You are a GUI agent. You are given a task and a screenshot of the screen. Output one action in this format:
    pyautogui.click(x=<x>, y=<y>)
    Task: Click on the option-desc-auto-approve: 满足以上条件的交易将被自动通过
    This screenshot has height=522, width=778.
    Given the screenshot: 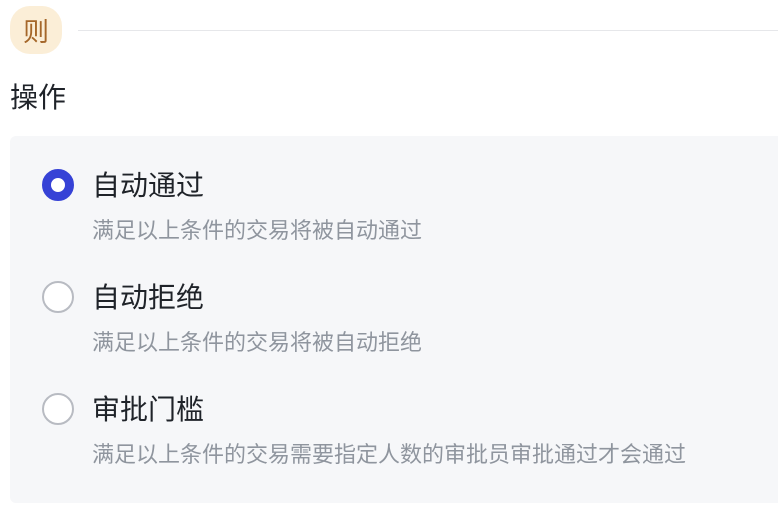 What is the action you would take?
    pyautogui.click(x=257, y=231)
    